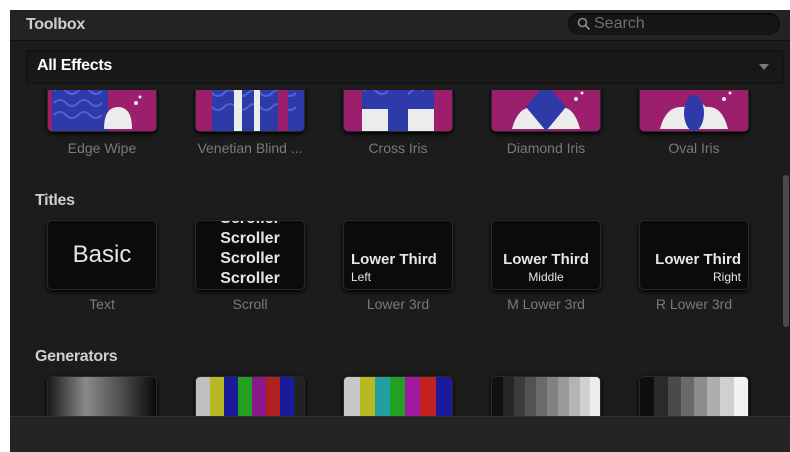 Image resolution: width=790 pixels, height=452 pixels. What do you see at coordinates (694, 304) in the screenshot?
I see `title-label: R Lower 3rd` at bounding box center [694, 304].